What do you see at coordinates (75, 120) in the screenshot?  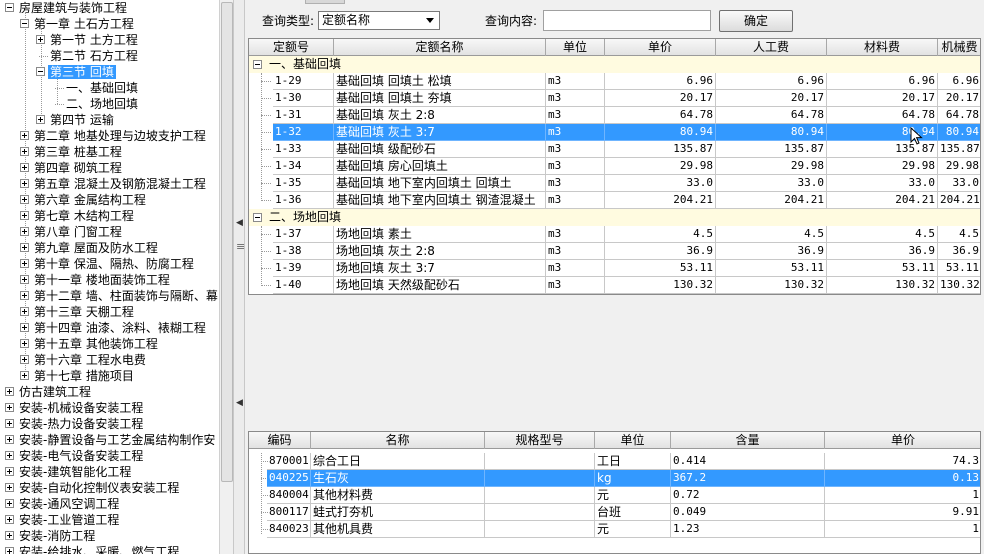 I see `tree-item: 第四节 运输` at bounding box center [75, 120].